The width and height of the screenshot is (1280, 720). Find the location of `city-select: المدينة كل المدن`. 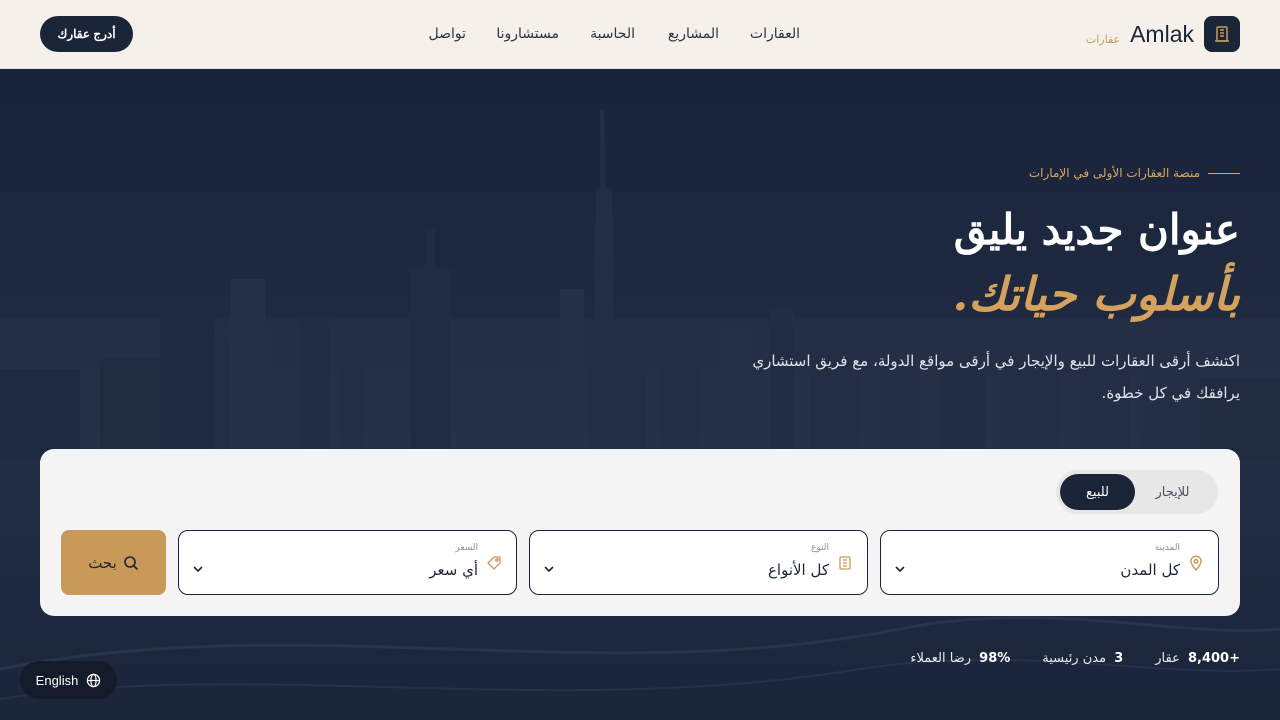

city-select: المدينة كل المدن is located at coordinates (1049, 562).